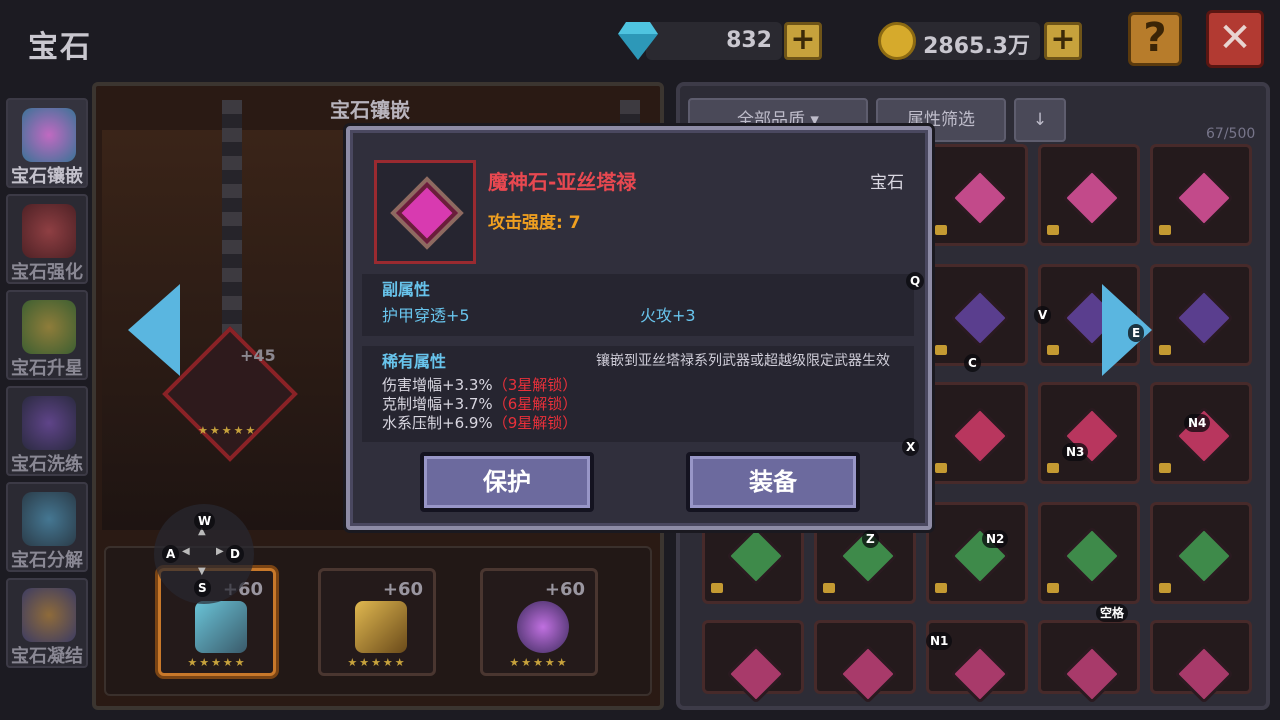 The height and width of the screenshot is (720, 1280). Describe the element at coordinates (995, 539) in the screenshot. I see `key-hint-n2: N2` at that location.